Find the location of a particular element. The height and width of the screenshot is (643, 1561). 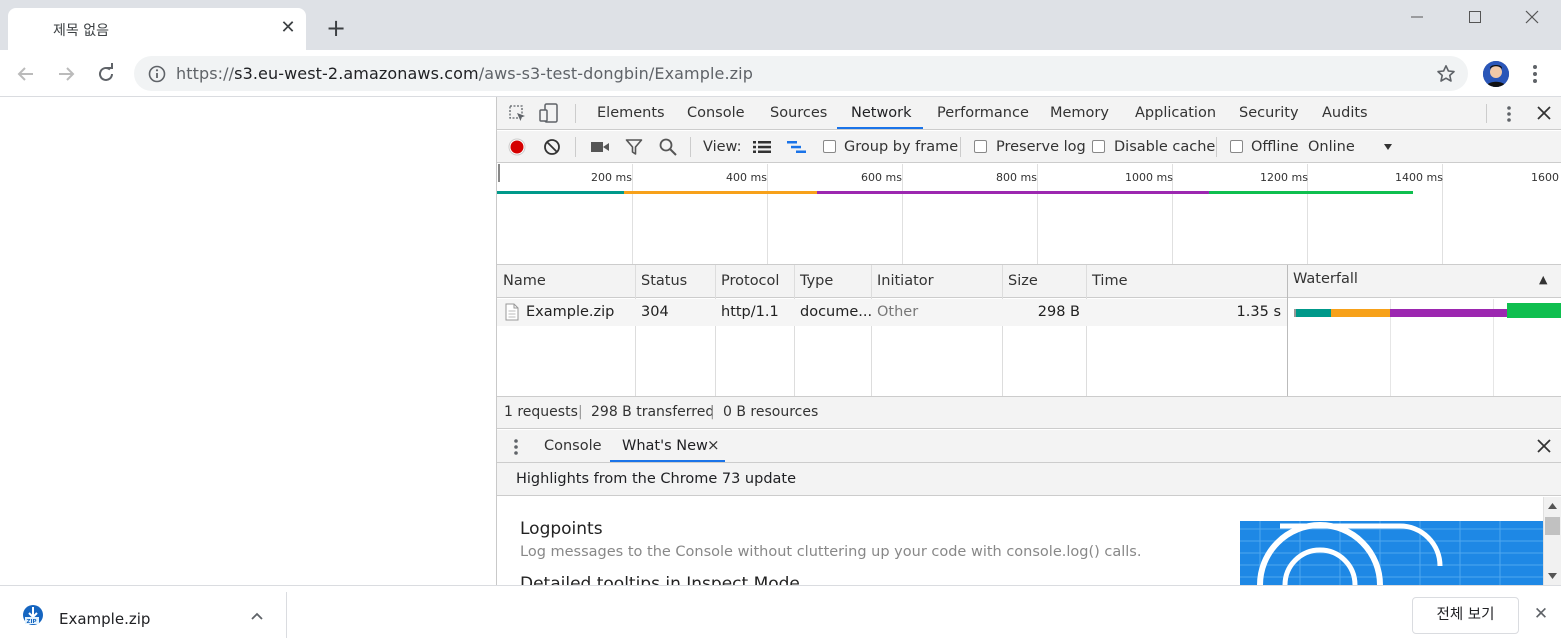

close-shelf-icon: ✕ is located at coordinates (1541, 614).